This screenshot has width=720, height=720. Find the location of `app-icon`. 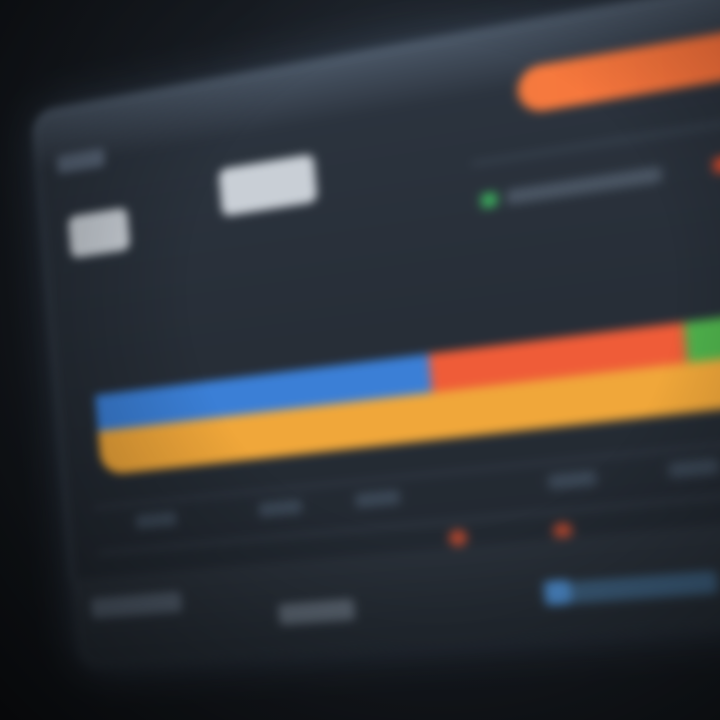

app-icon is located at coordinates (557, 592).